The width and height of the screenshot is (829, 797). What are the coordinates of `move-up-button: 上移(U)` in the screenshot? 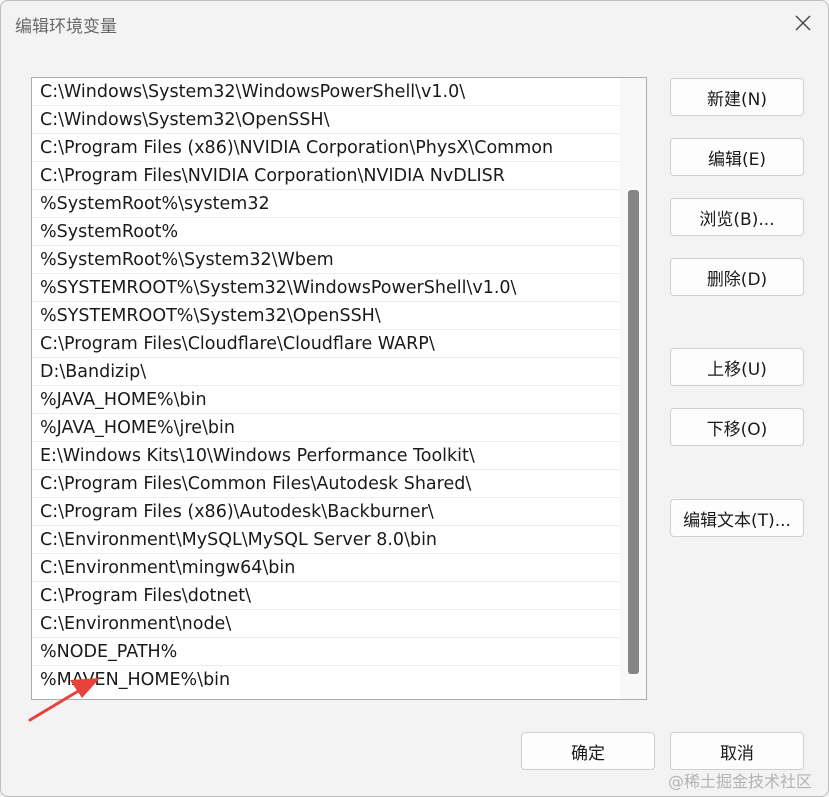 It's located at (737, 367).